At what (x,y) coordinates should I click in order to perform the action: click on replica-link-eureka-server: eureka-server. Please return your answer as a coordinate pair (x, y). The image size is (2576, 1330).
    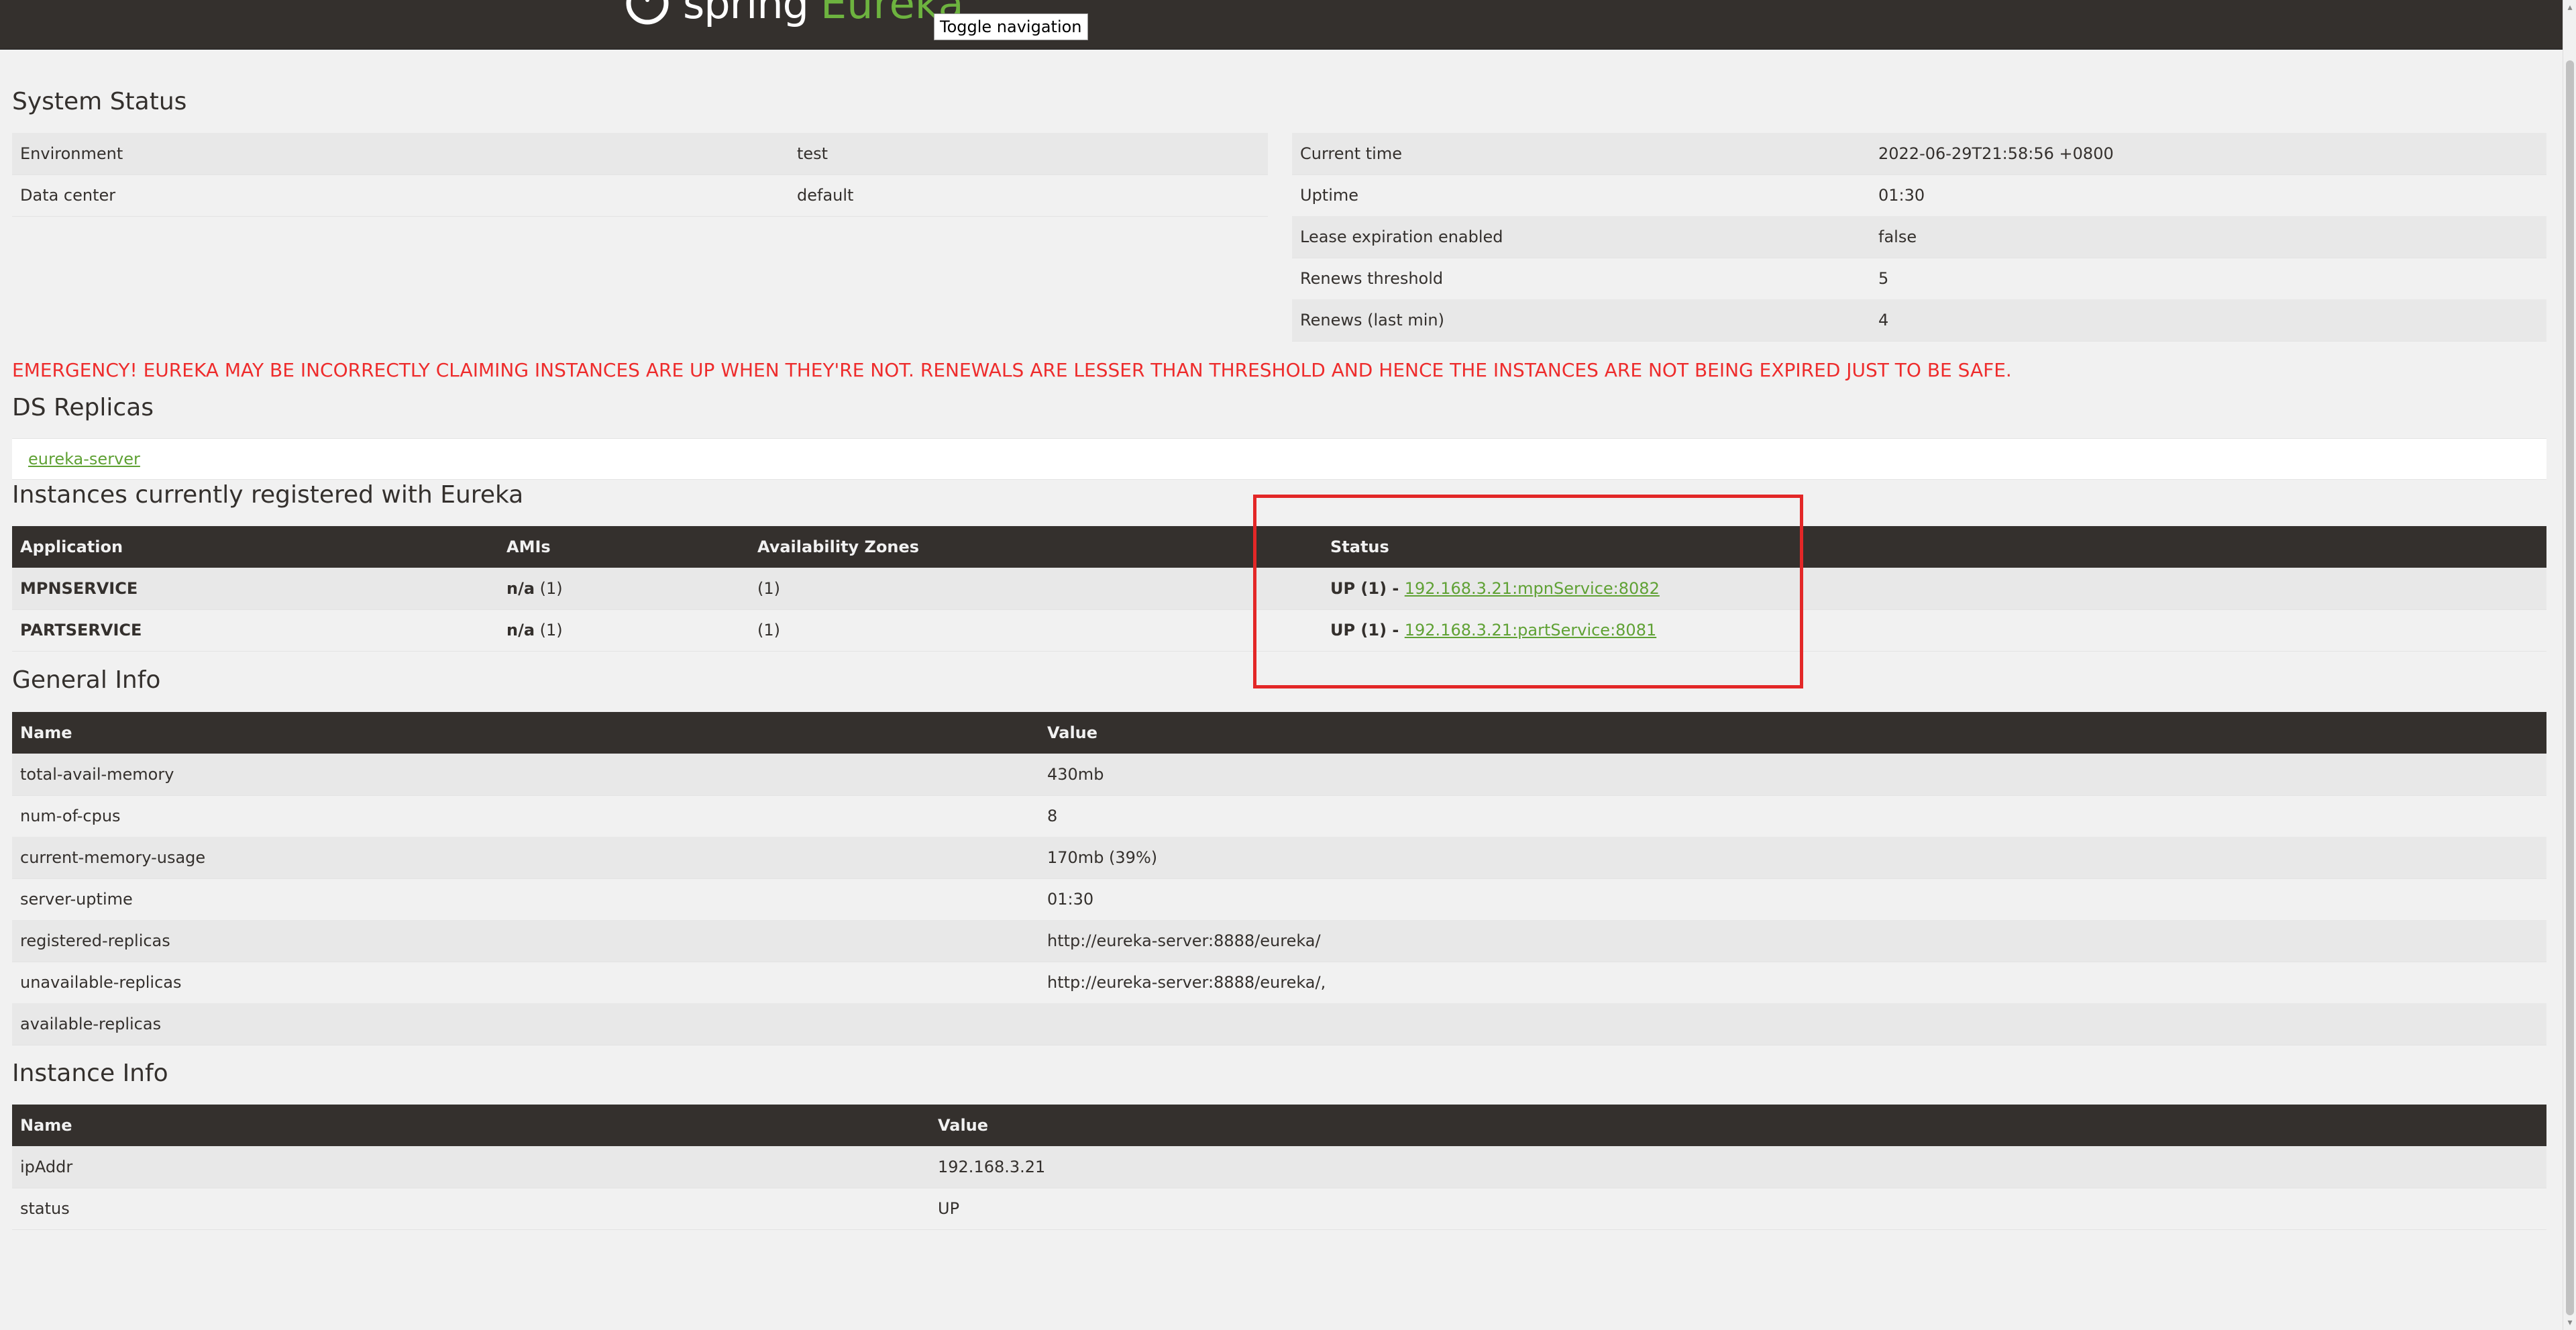
    Looking at the image, I should click on (84, 459).